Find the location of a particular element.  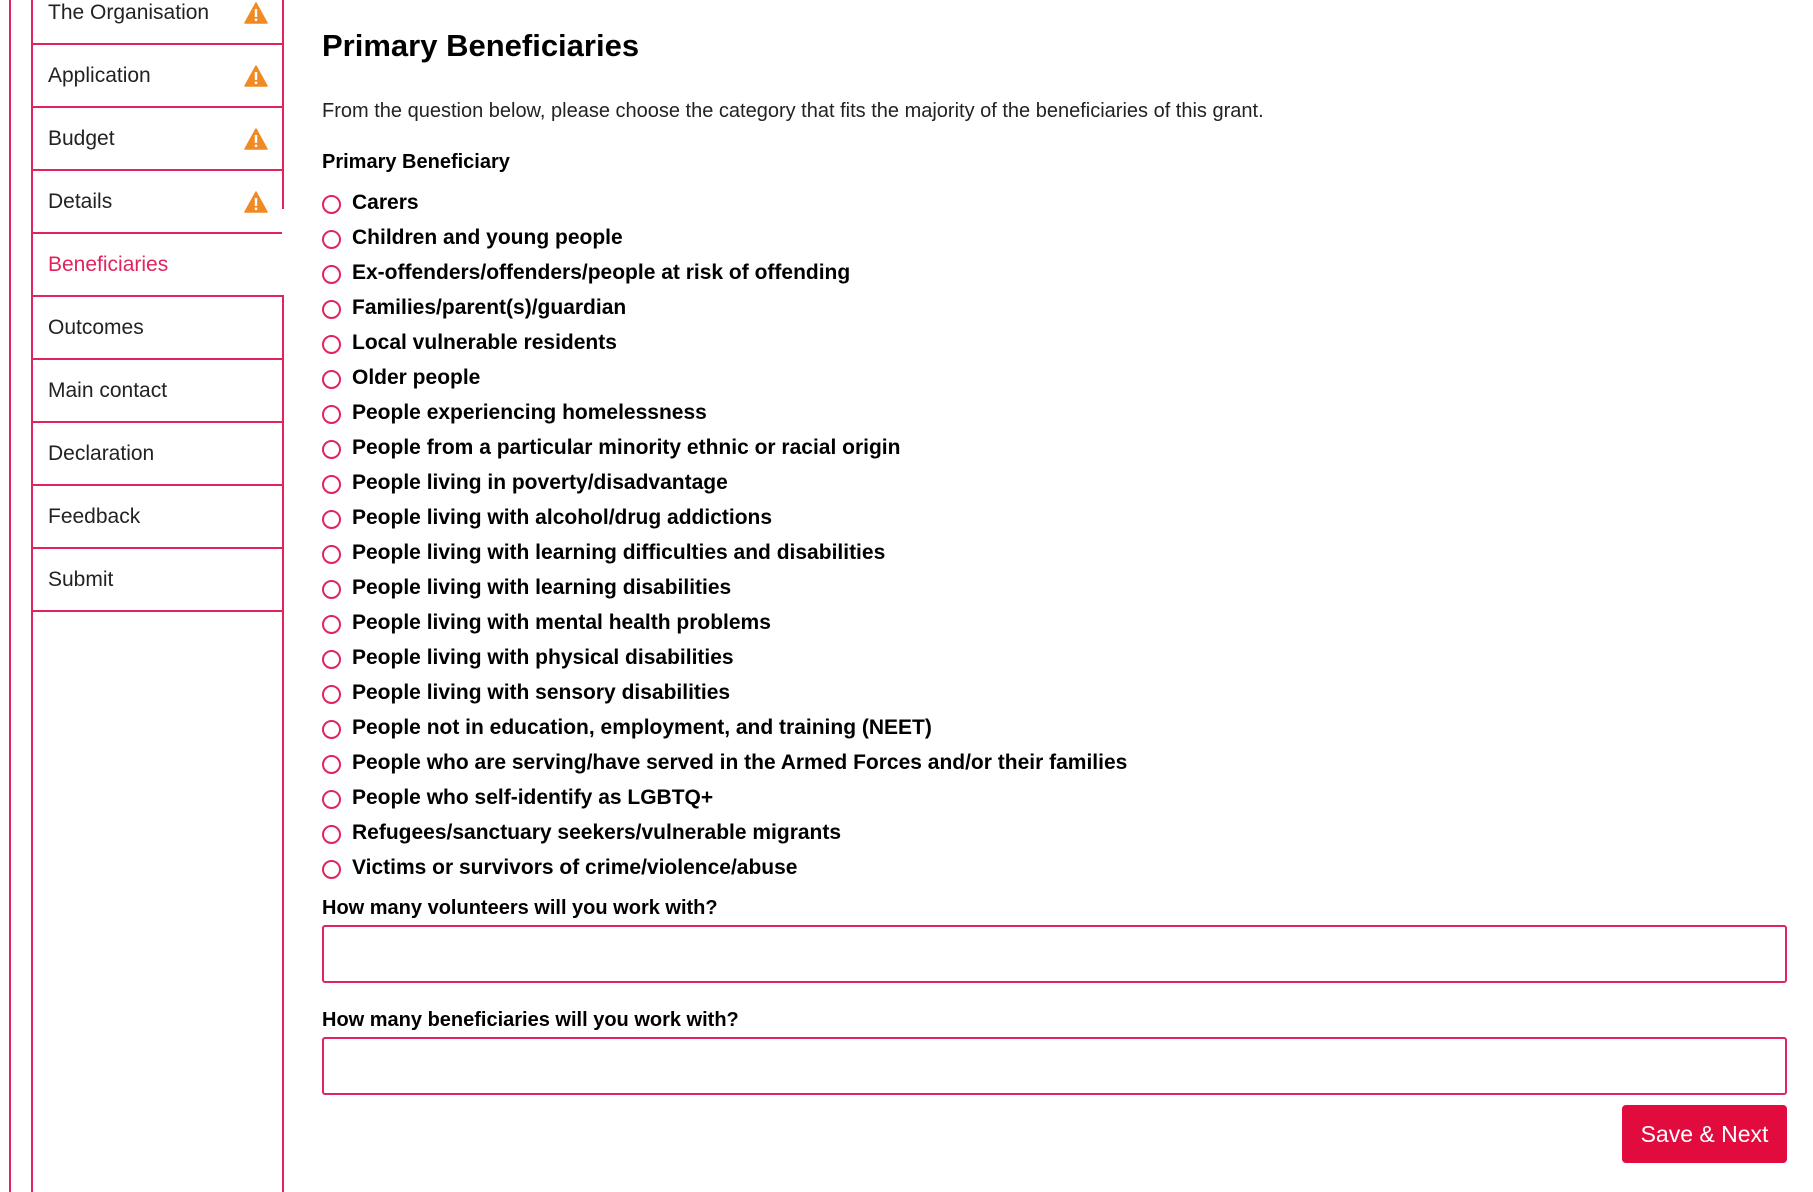

page-title: Primary Beneficiaries is located at coordinates (481, 45).